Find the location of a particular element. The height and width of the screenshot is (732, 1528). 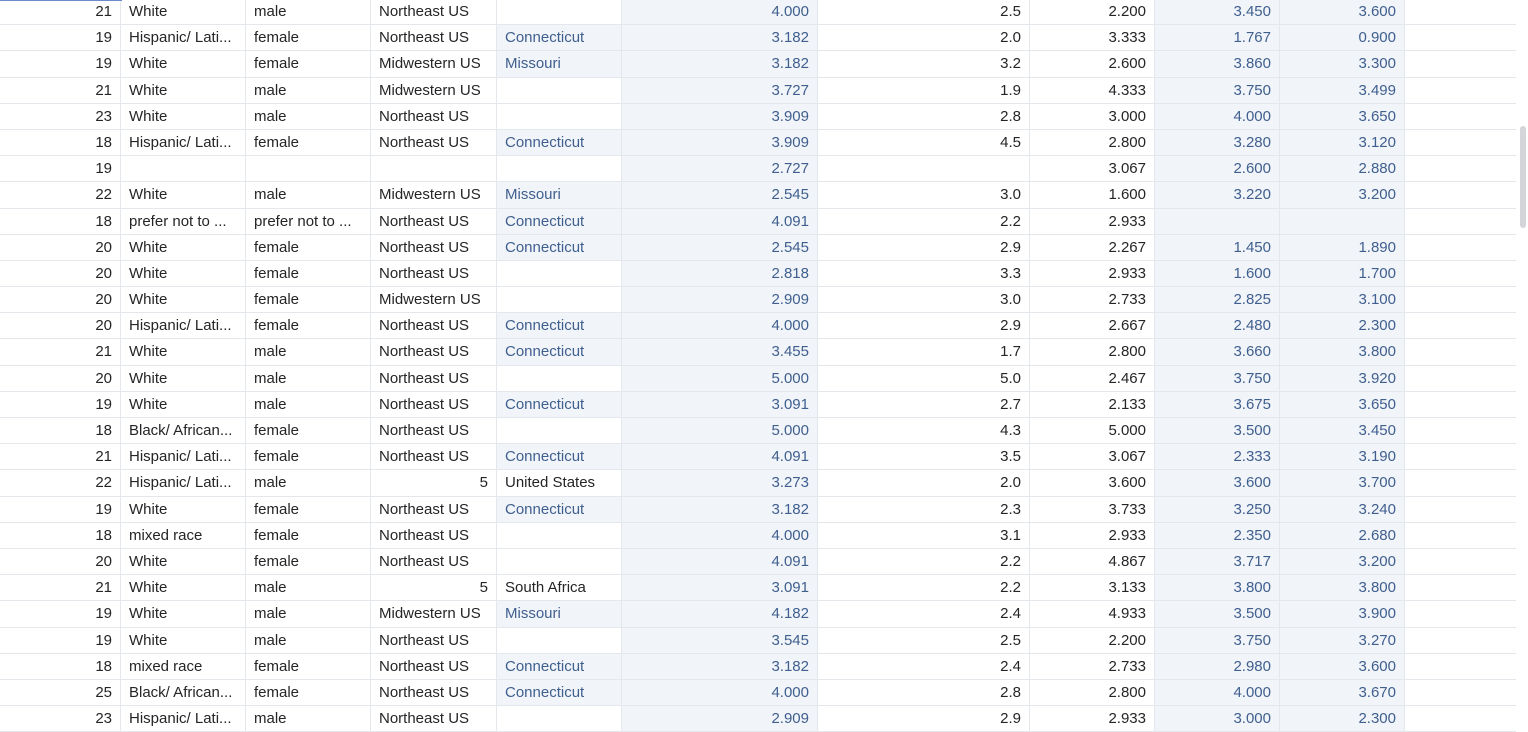

cell-score_b: 2.4 is located at coordinates (924, 666).